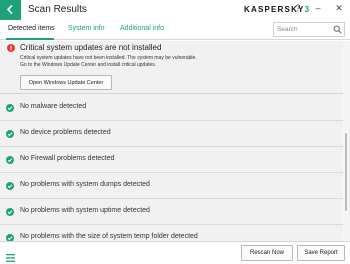 The width and height of the screenshot is (350, 264). What do you see at coordinates (57, 9) in the screenshot?
I see `window-title: Scan Results` at bounding box center [57, 9].